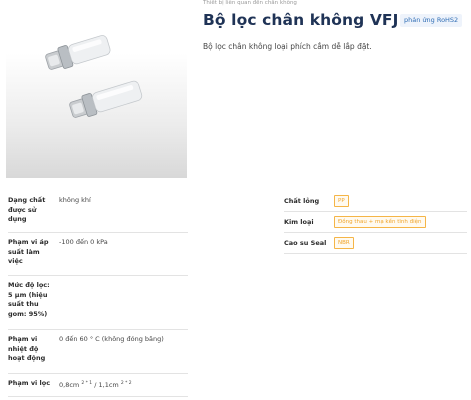 Image resolution: width=471 pixels, height=400 pixels. What do you see at coordinates (108, 385) in the screenshot?
I see `filter-area-value-2: 1,1cm` at bounding box center [108, 385].